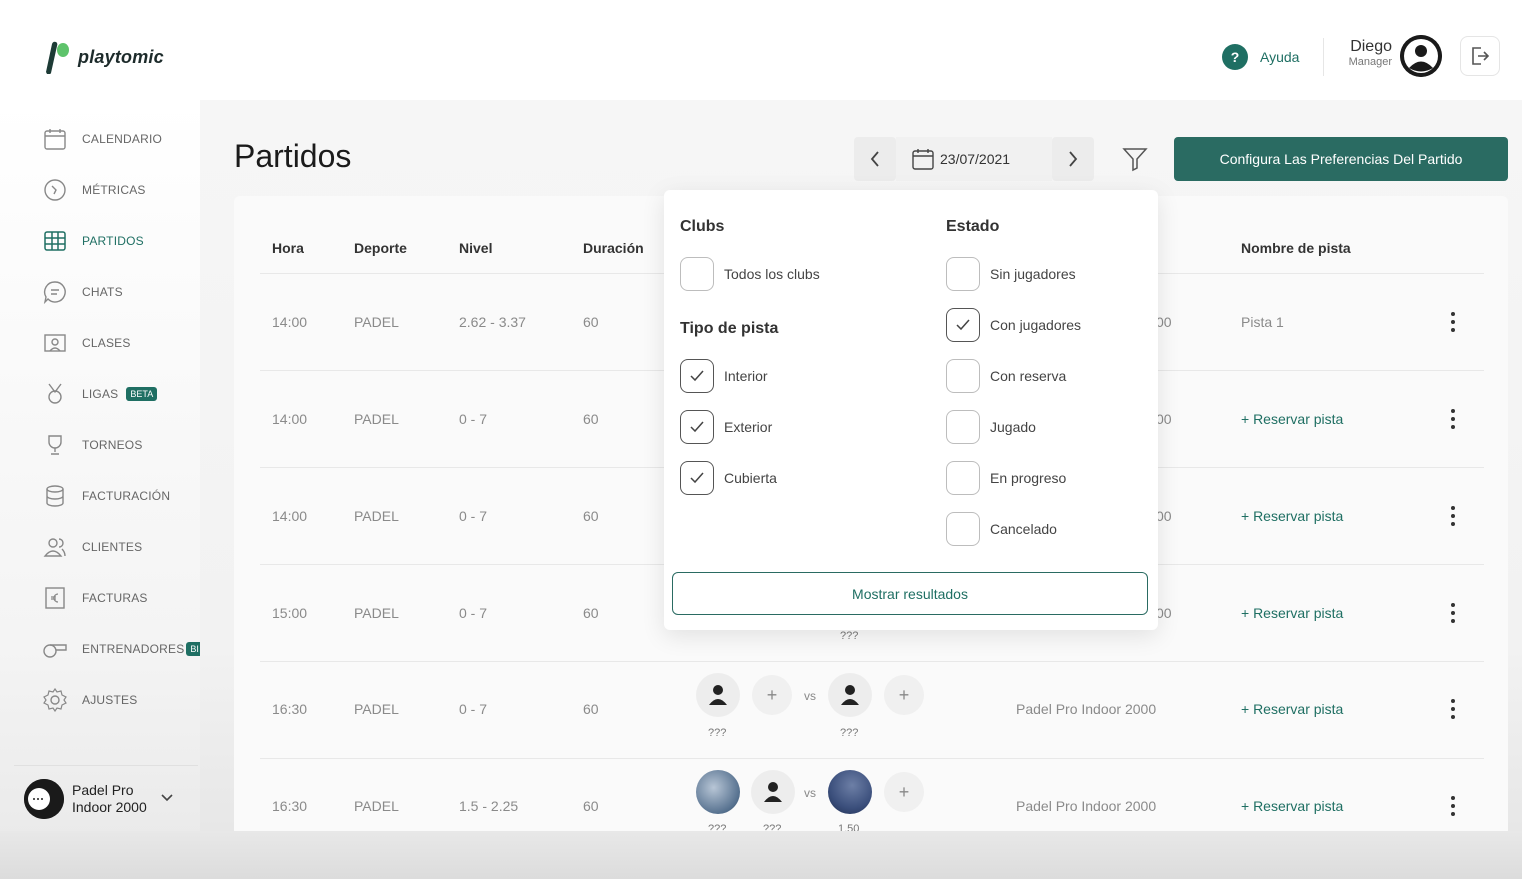 The height and width of the screenshot is (879, 1522). What do you see at coordinates (89, 700) in the screenshot?
I see `sidebar-item-ajustes: AJUSTES` at bounding box center [89, 700].